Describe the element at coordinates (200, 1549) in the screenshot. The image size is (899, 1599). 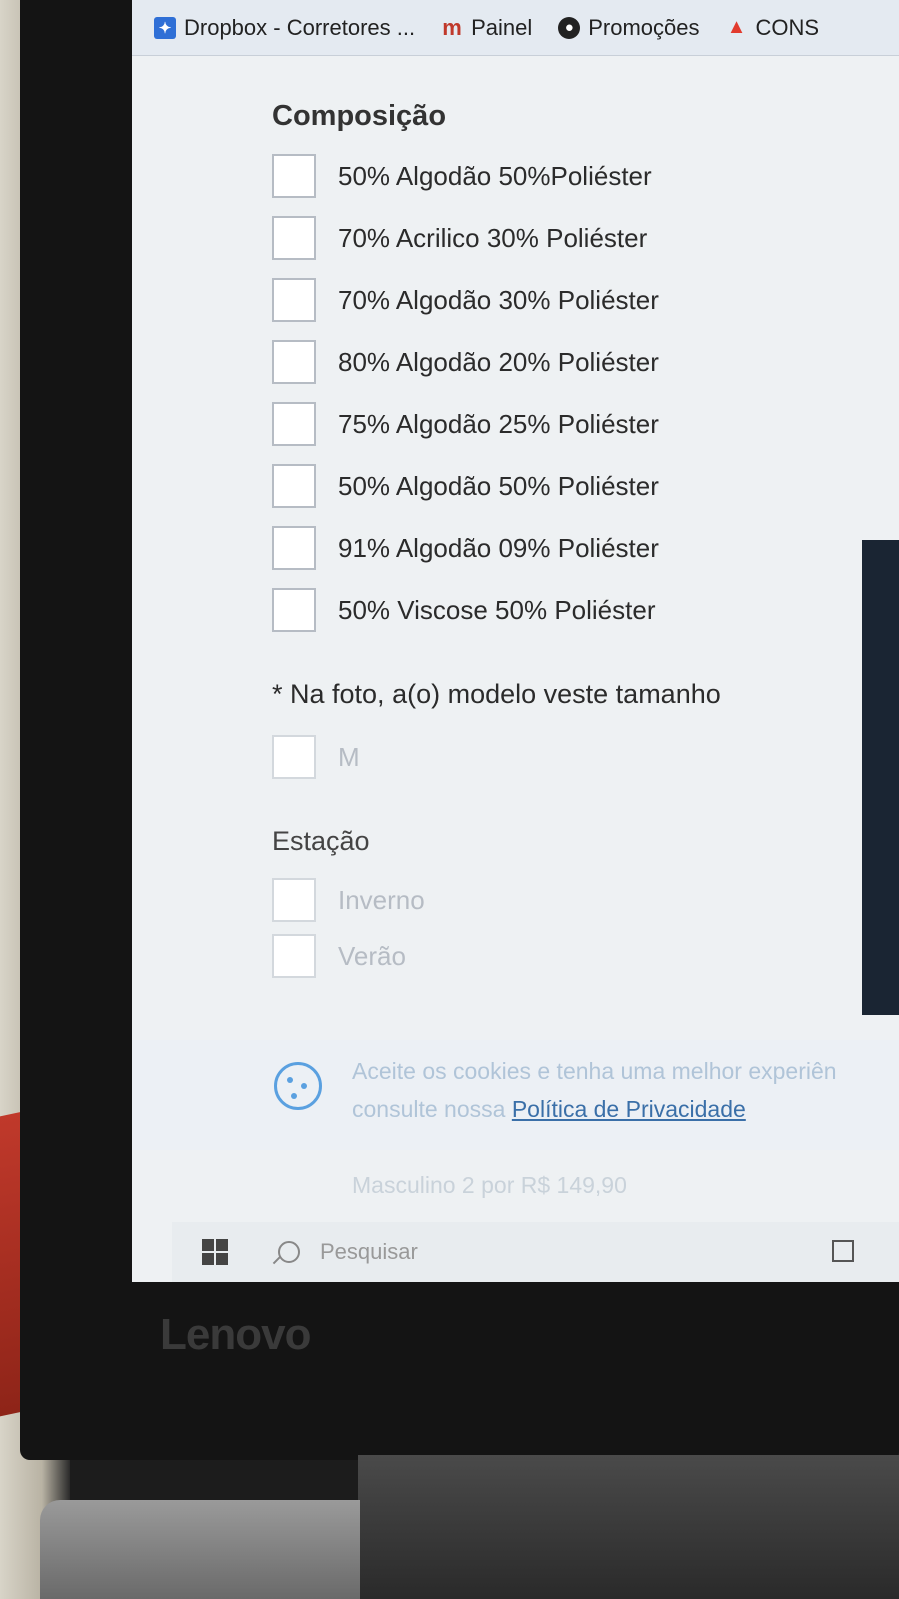
I see `laptop-base` at that location.